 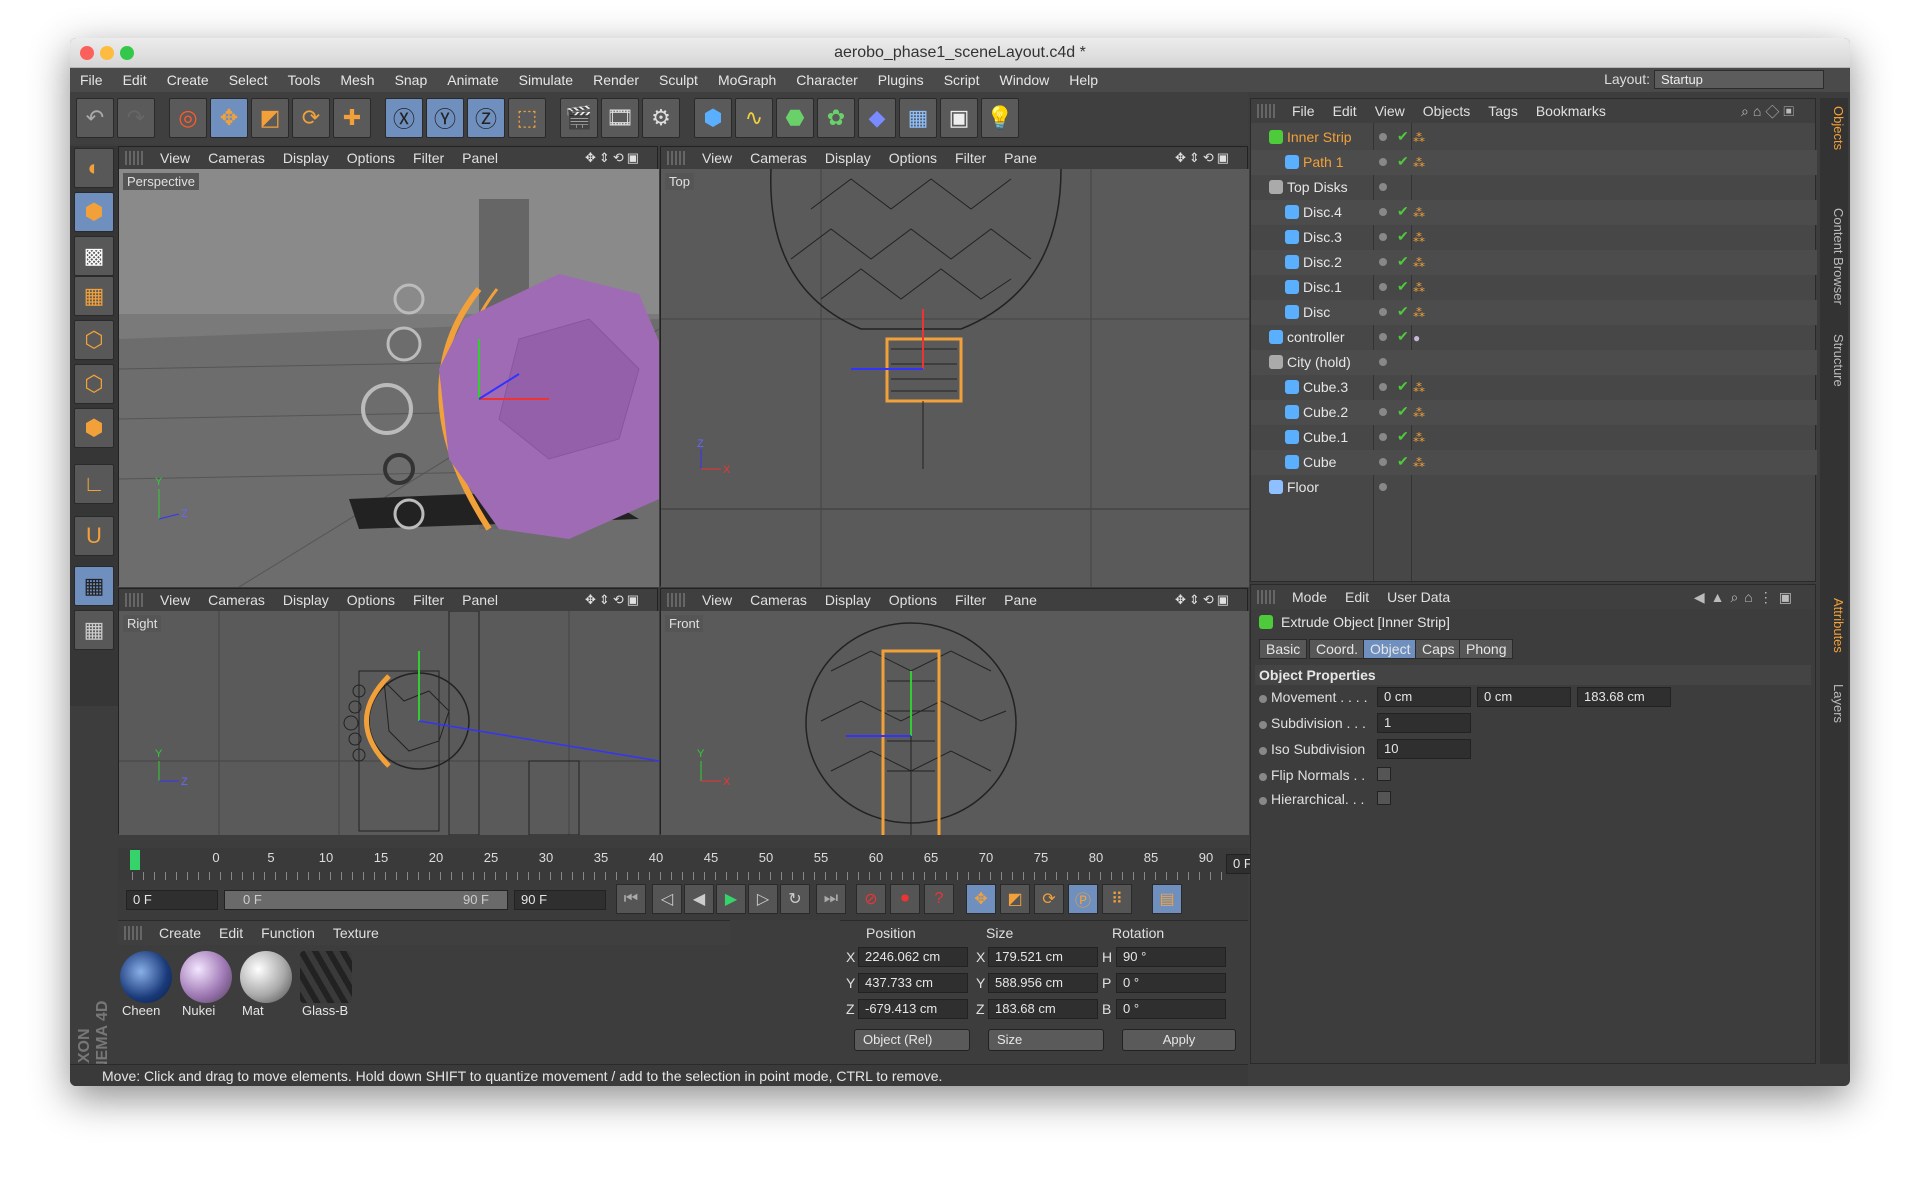 What do you see at coordinates (248, 80) in the screenshot?
I see `menu-select: Select` at bounding box center [248, 80].